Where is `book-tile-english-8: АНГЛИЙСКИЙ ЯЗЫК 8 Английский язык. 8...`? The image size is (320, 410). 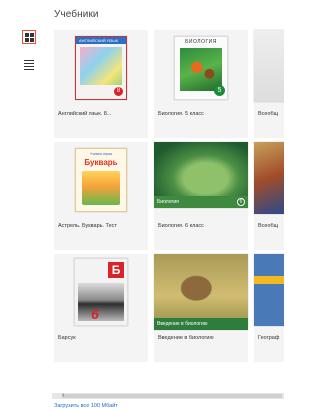
book-tile-english-8: АНГЛИЙСКИЙ ЯЗЫК 8 Английский язык. 8... is located at coordinates (101, 84).